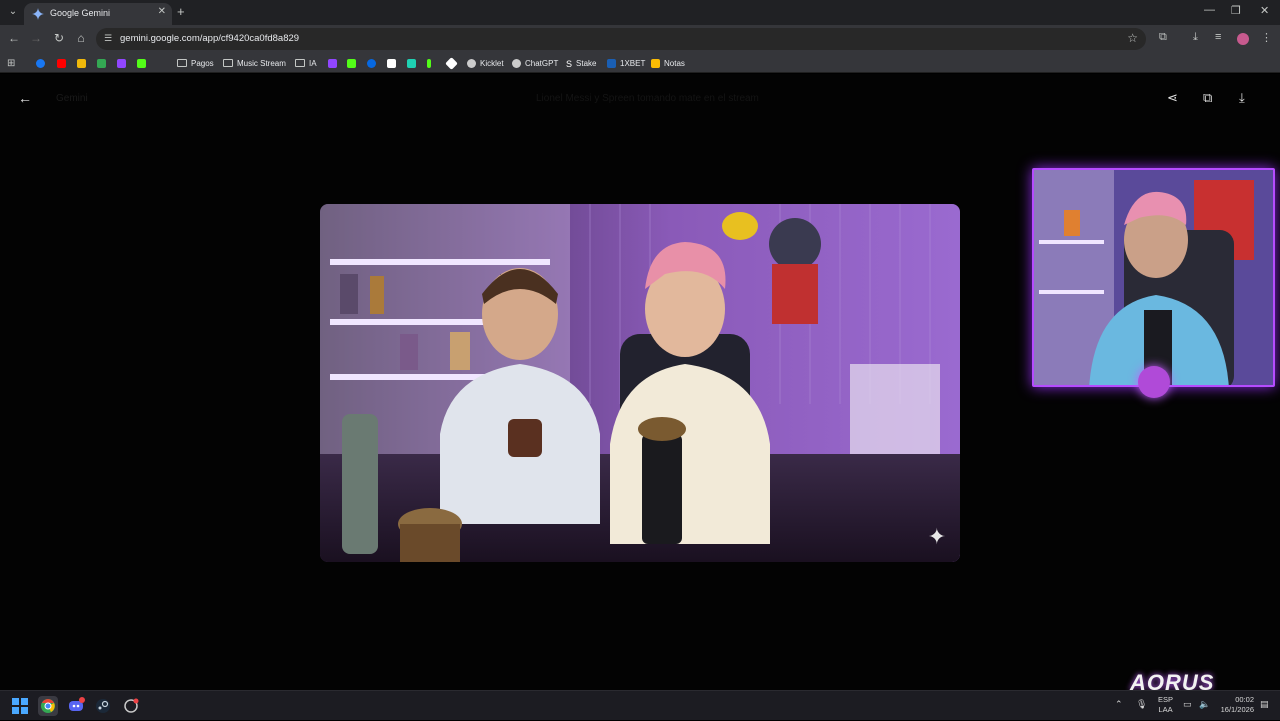 This screenshot has width=1280, height=721. Describe the element at coordinates (103, 63) in the screenshot. I see `bookmark-drive` at that location.